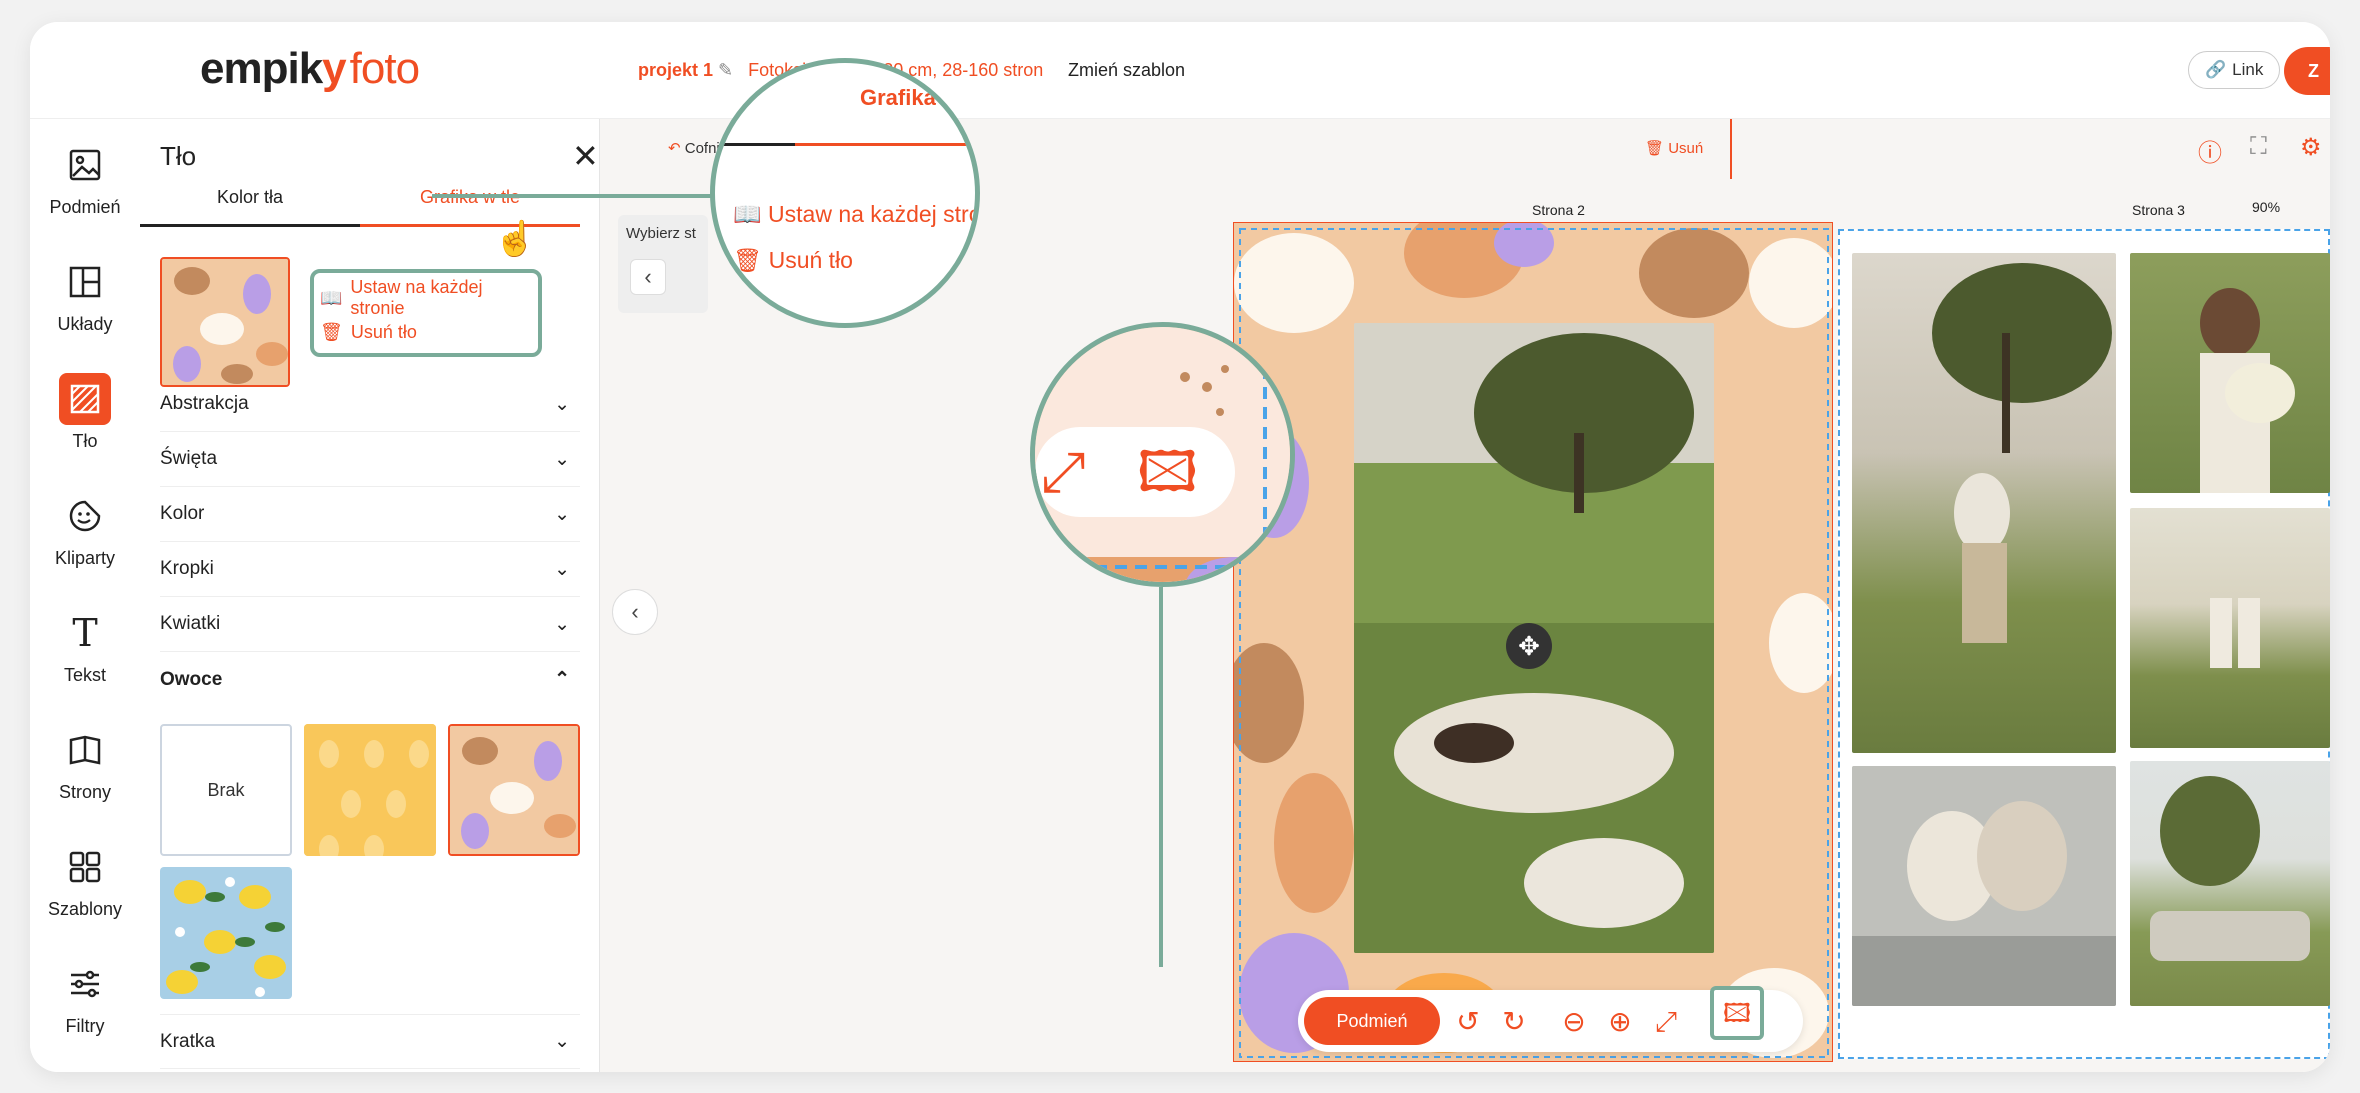 This screenshot has height=1093, width=2360. I want to click on replace-photo-button: Podmień, so click(1372, 1021).